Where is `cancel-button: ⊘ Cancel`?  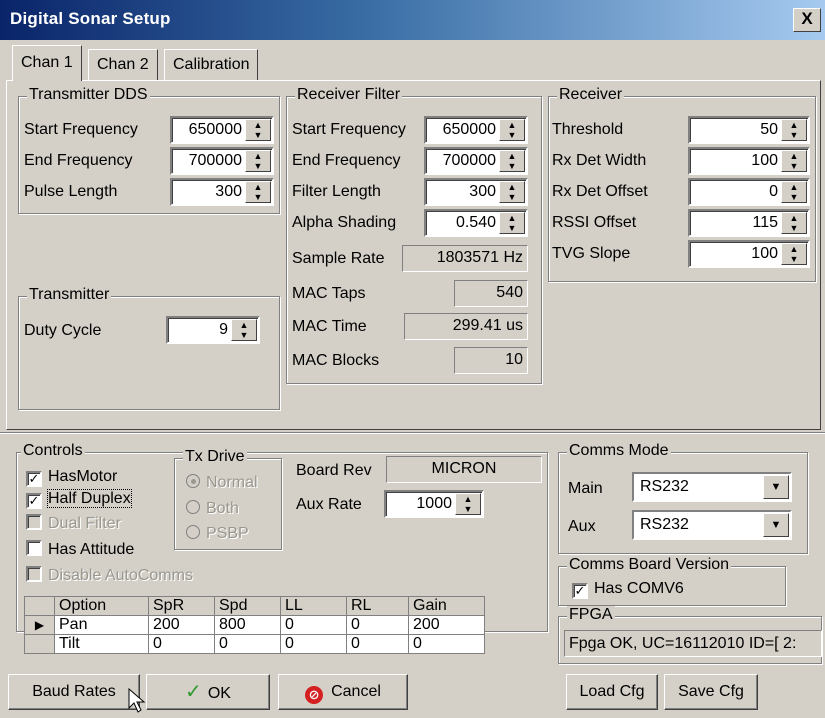
cancel-button: ⊘ Cancel is located at coordinates (343, 692).